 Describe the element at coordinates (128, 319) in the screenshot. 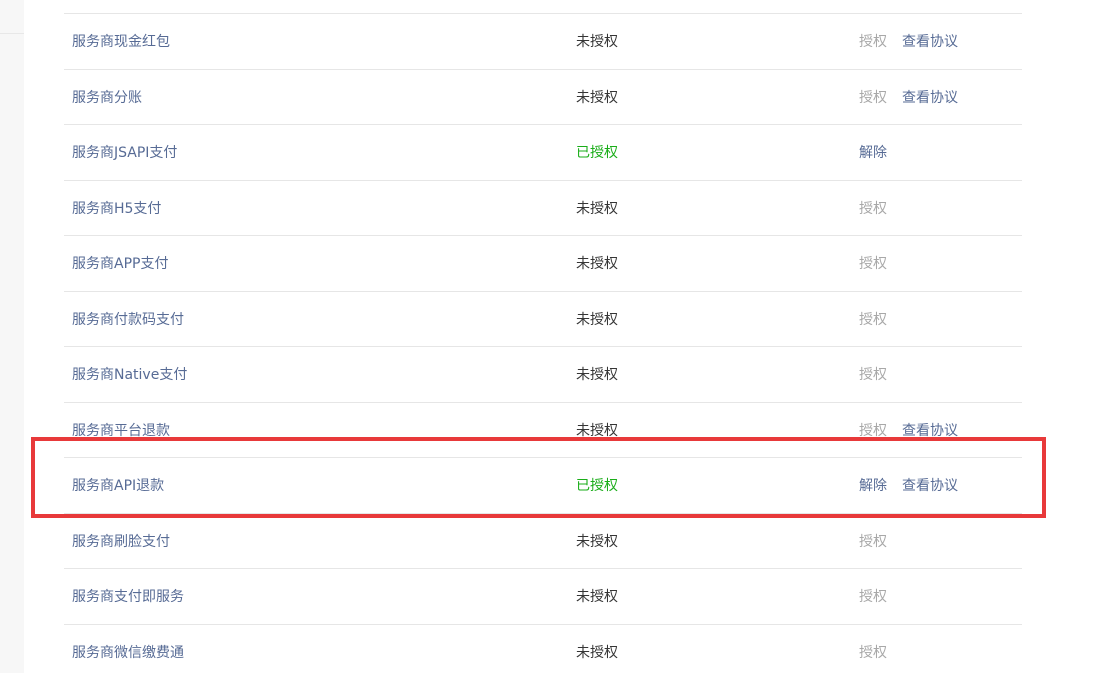

I see `product-name: 服务商付款码支付` at that location.